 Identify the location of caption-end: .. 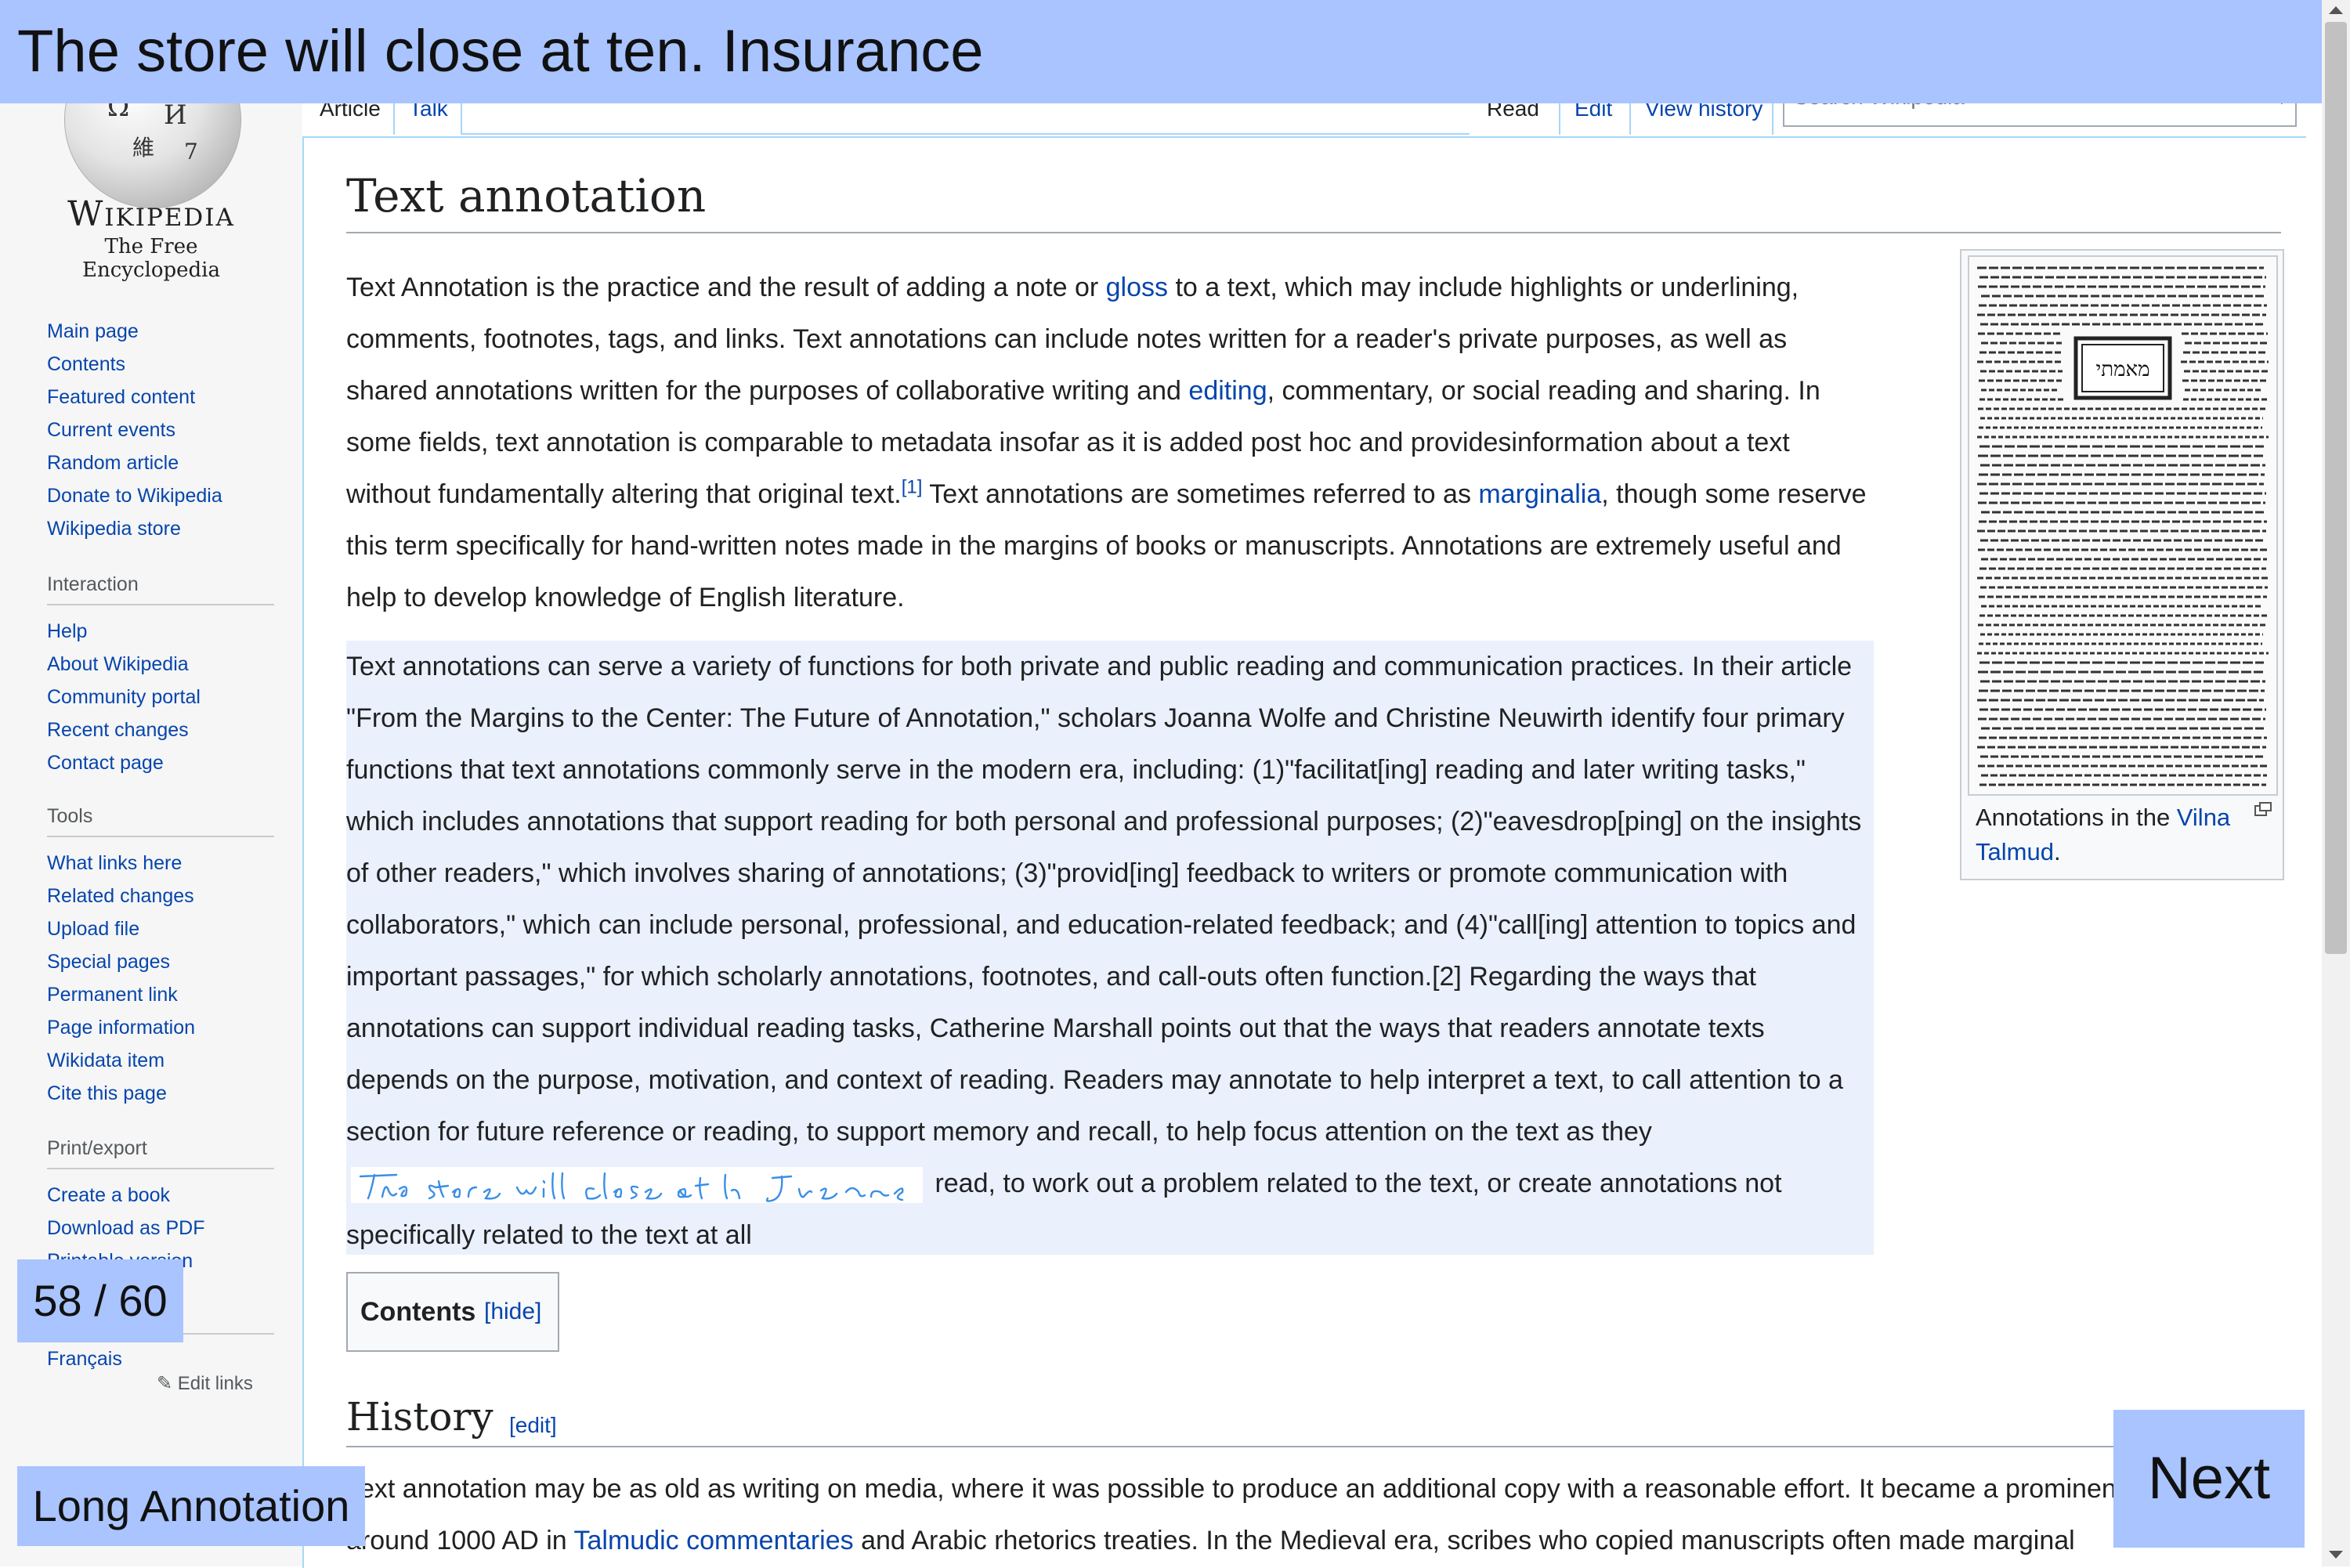
(2057, 851).